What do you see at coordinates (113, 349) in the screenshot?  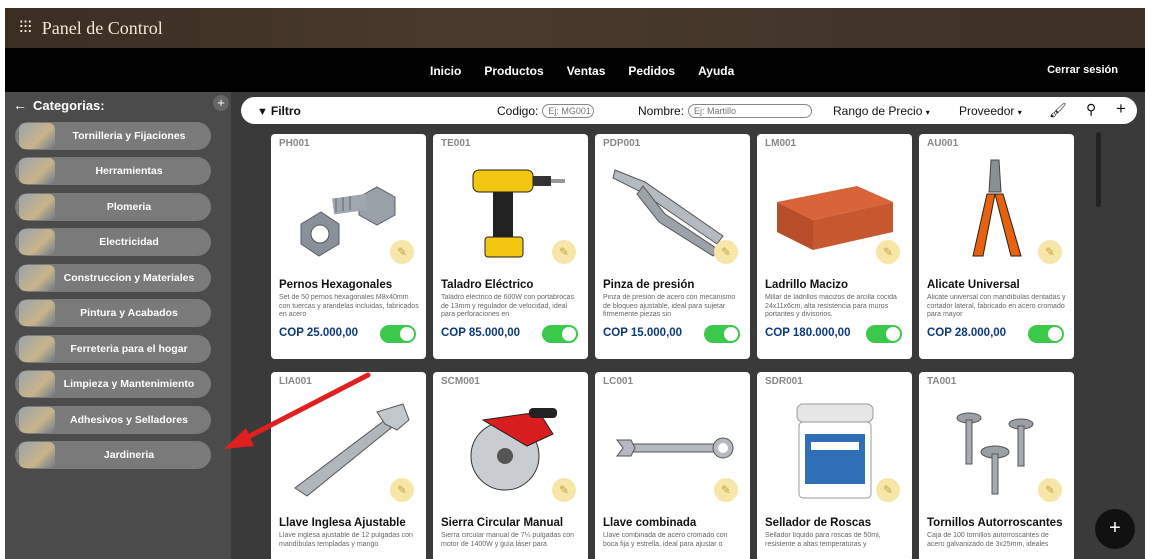 I see `category-item: Ferreteria para el hogar` at bounding box center [113, 349].